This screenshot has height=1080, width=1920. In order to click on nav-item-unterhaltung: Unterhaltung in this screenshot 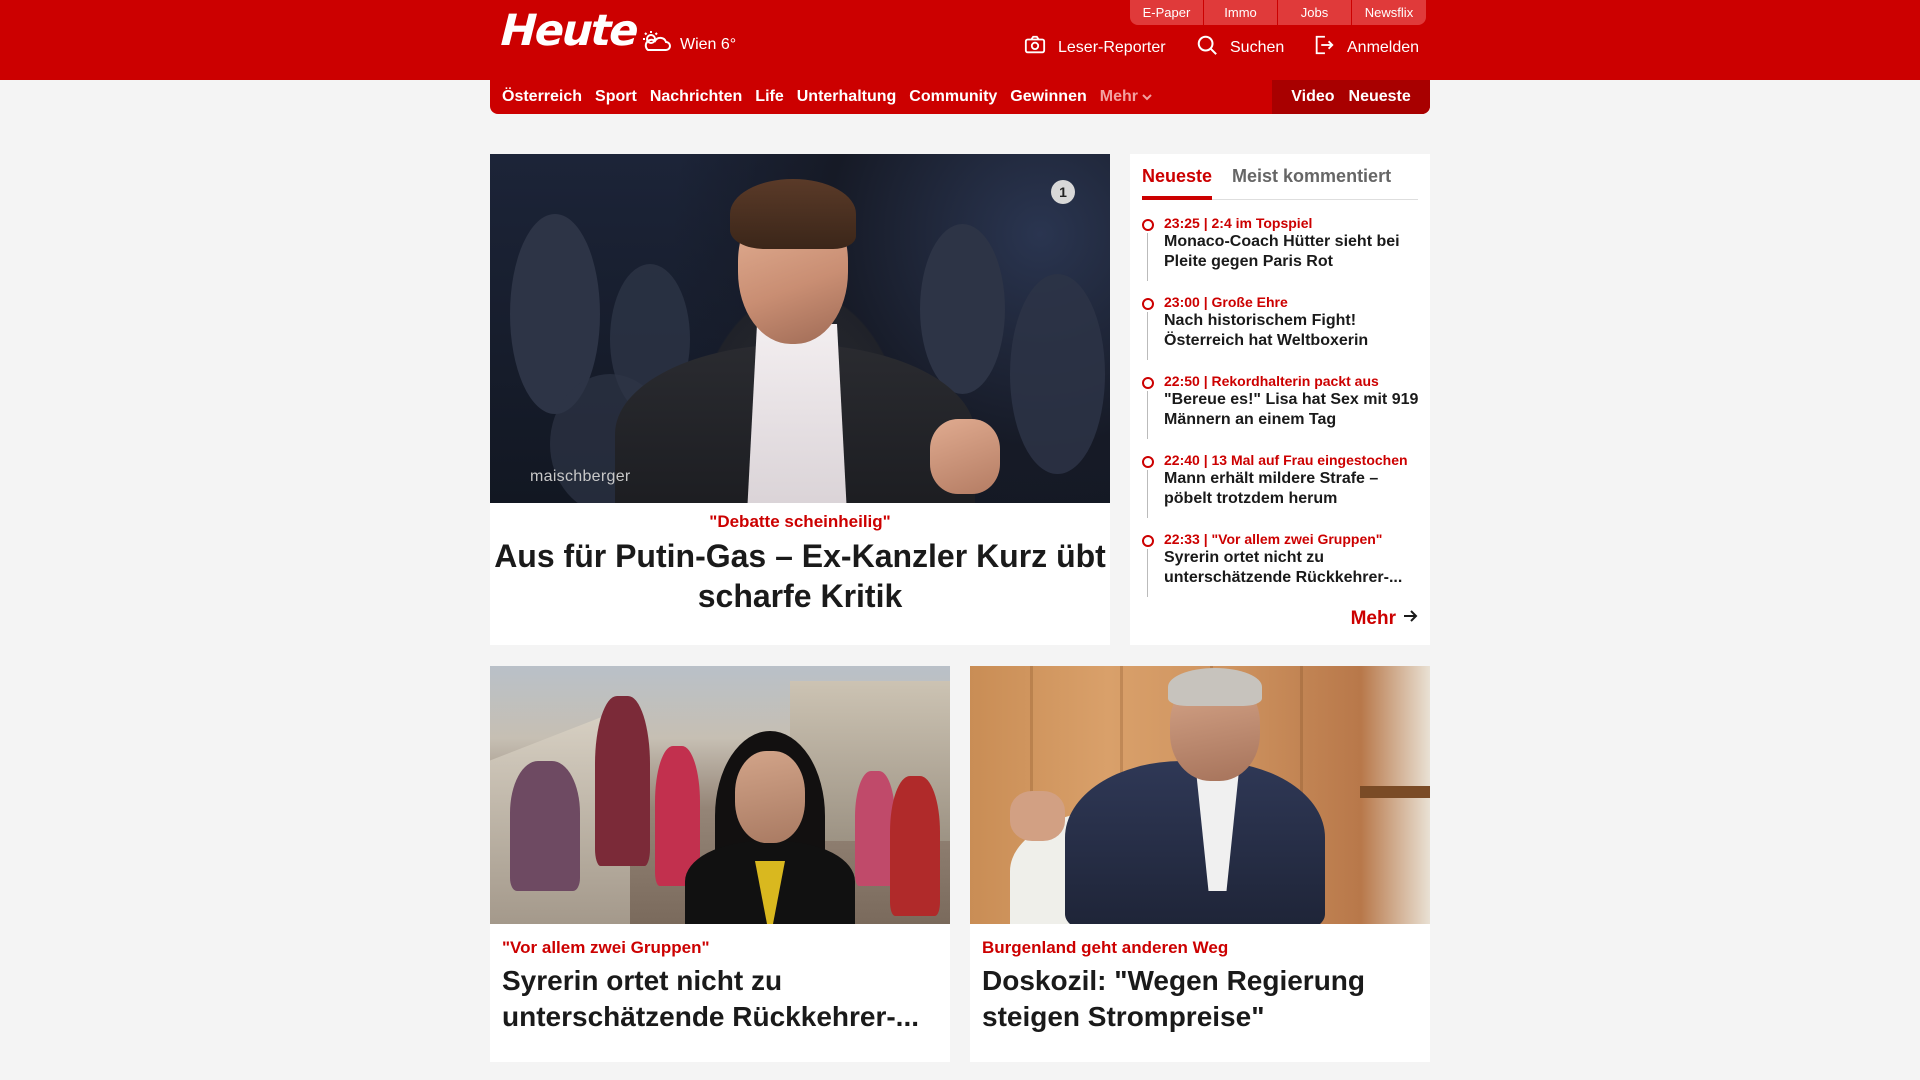, I will do `click(847, 97)`.